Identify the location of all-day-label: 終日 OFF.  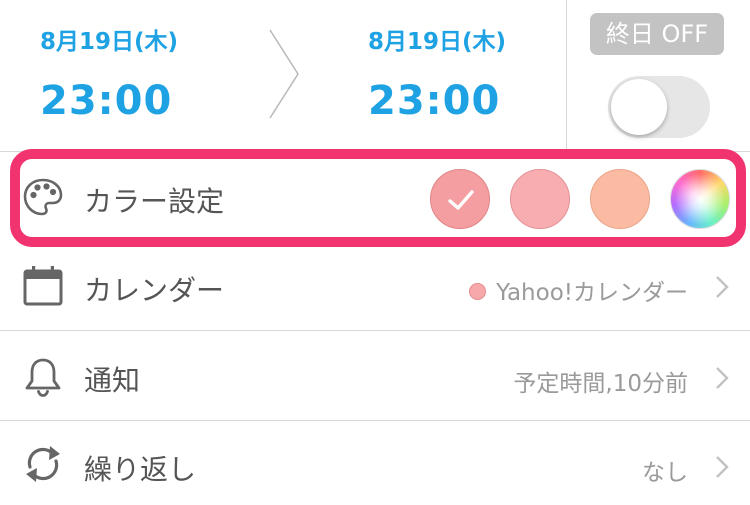
(657, 34).